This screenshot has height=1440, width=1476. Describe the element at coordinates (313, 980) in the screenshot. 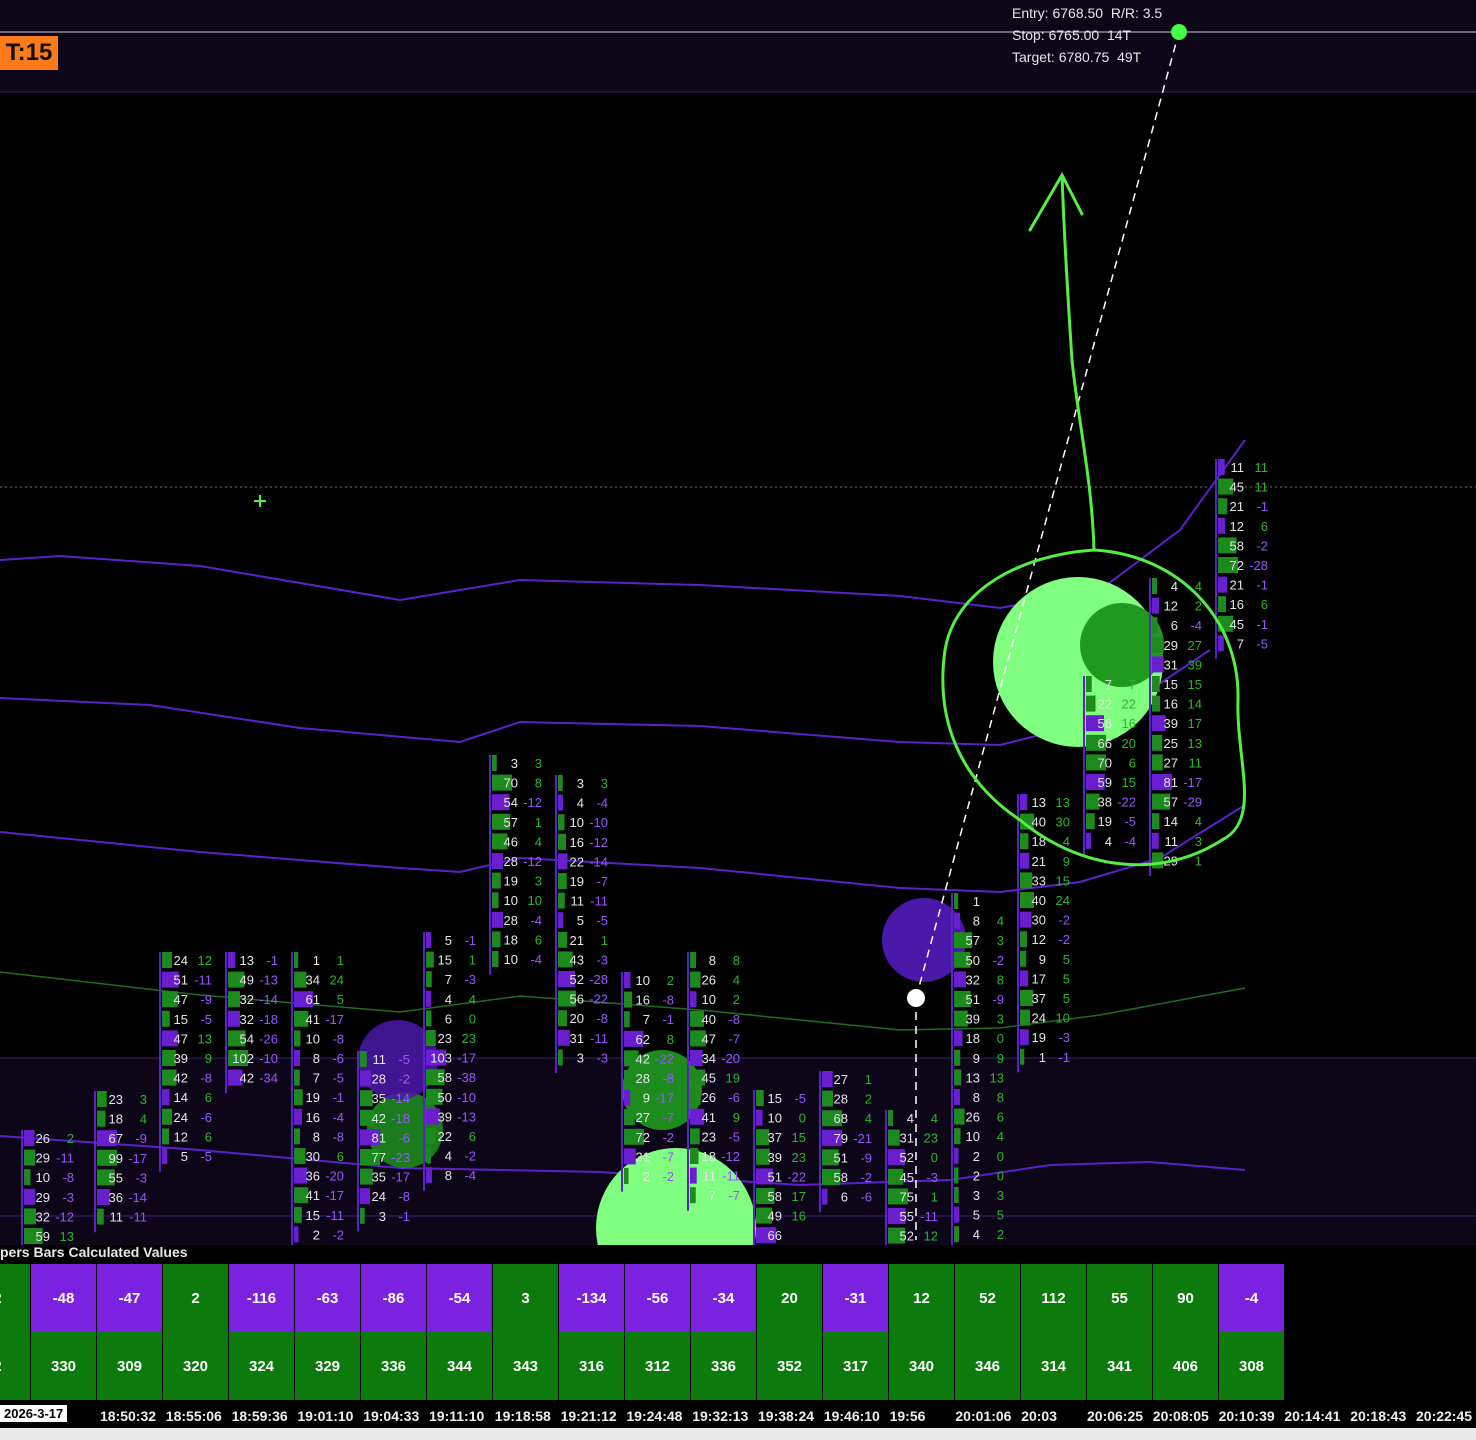

I see `ask-volume: 34` at that location.